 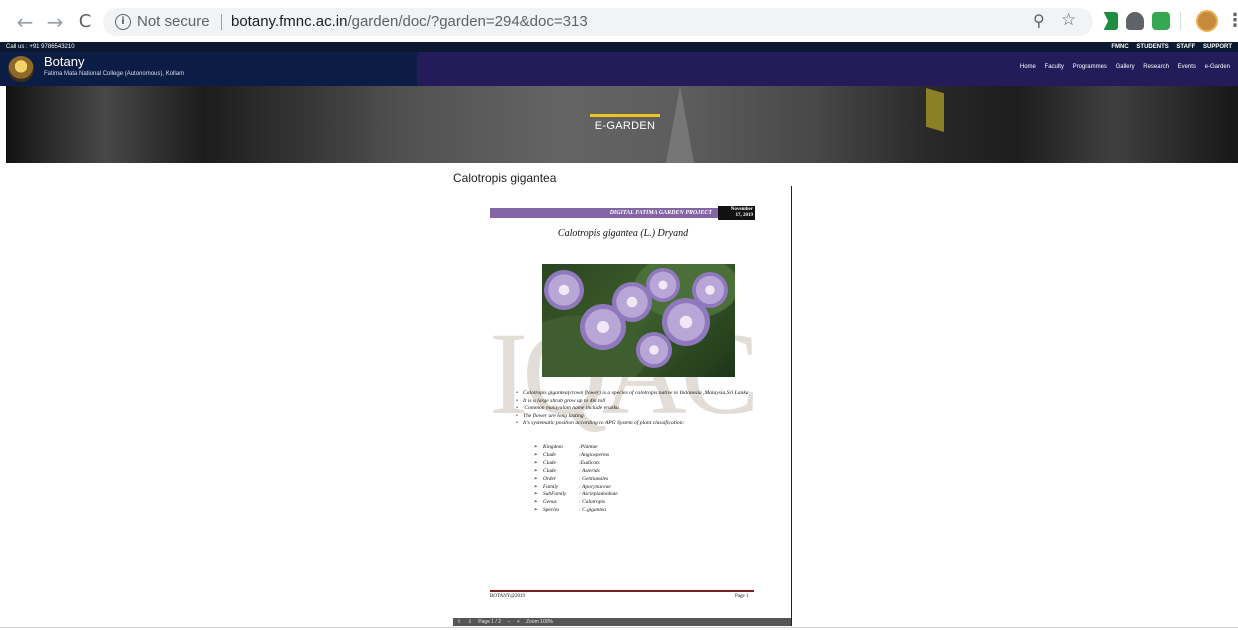 What do you see at coordinates (1187, 67) in the screenshot?
I see `nav-events: Events` at bounding box center [1187, 67].